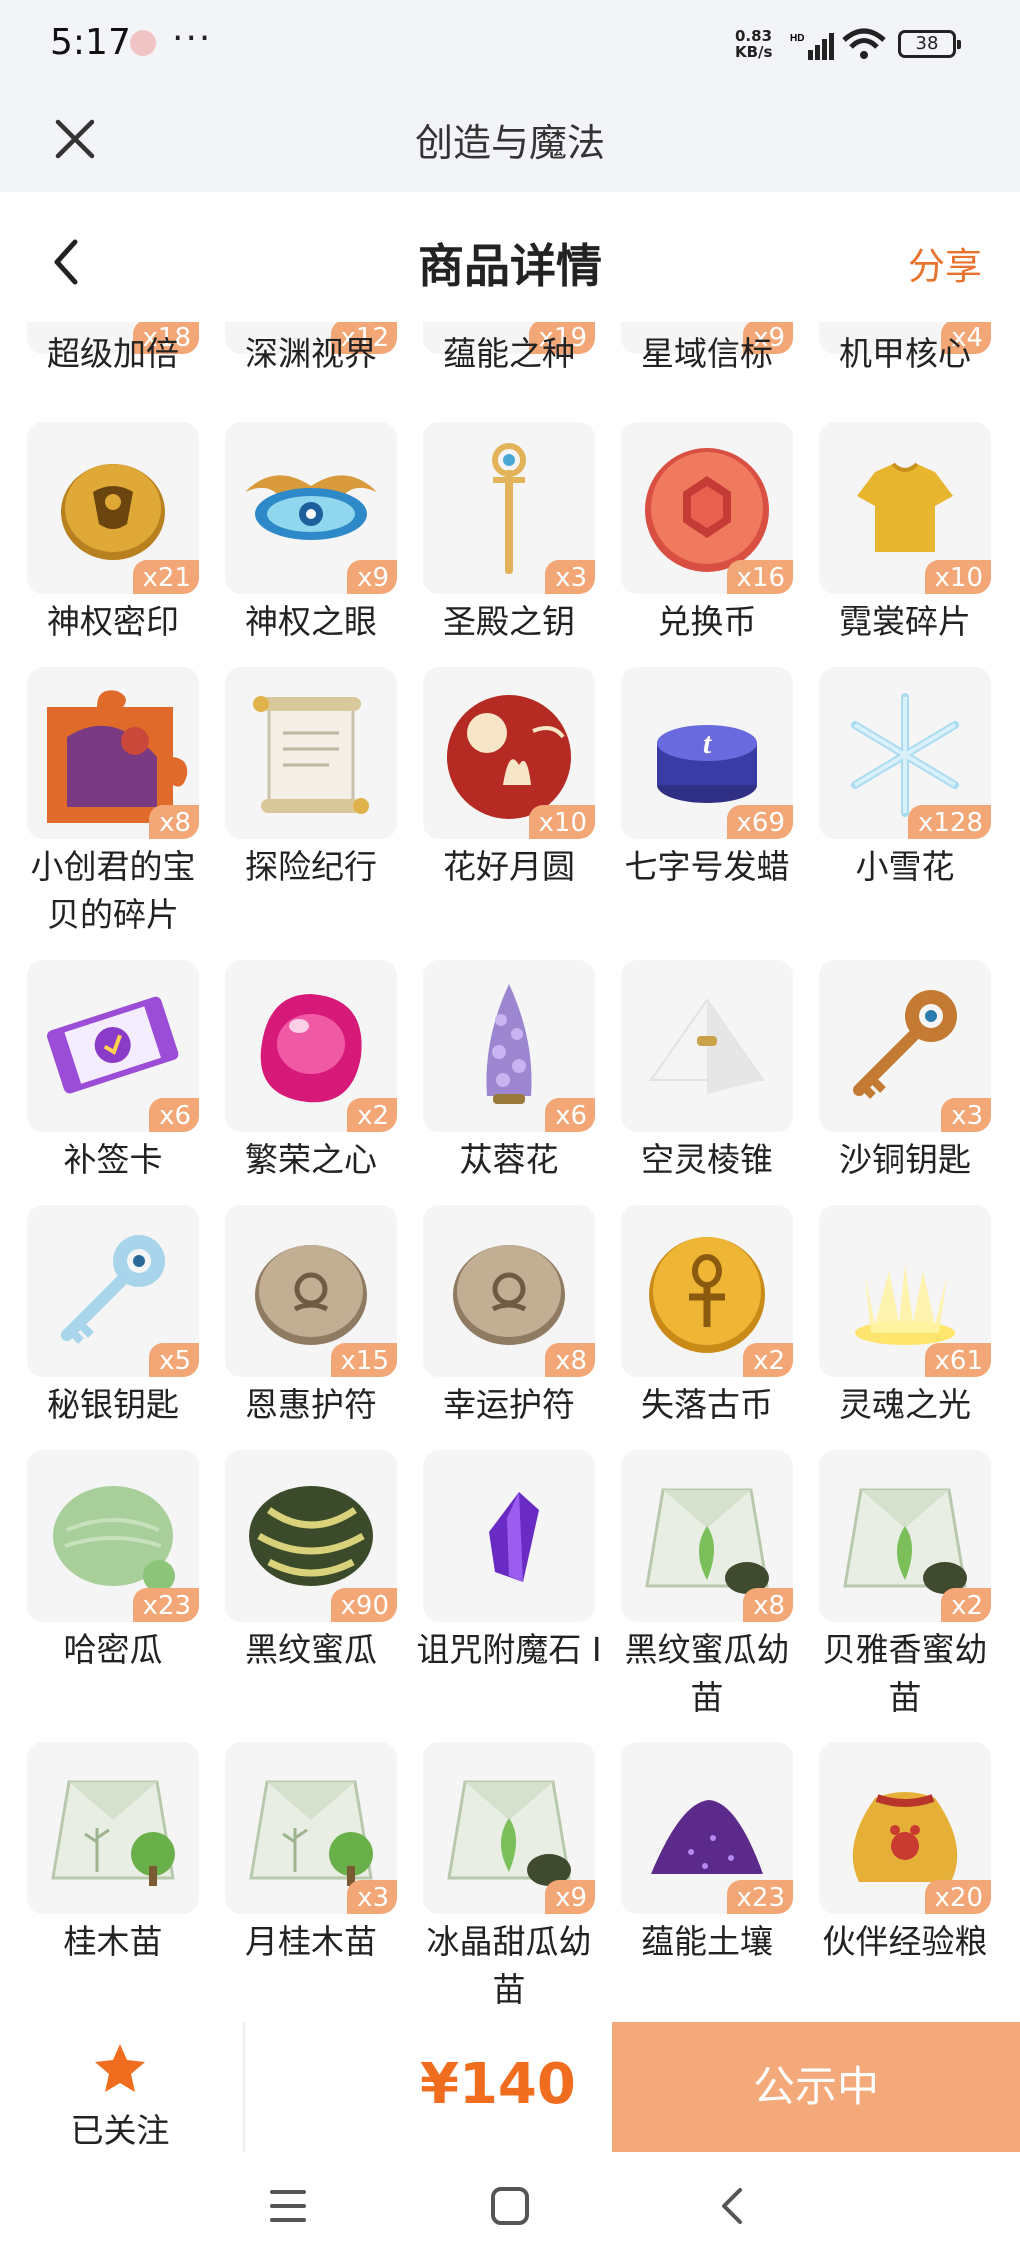  What do you see at coordinates (905, 1291) in the screenshot?
I see `item-tile: x61` at bounding box center [905, 1291].